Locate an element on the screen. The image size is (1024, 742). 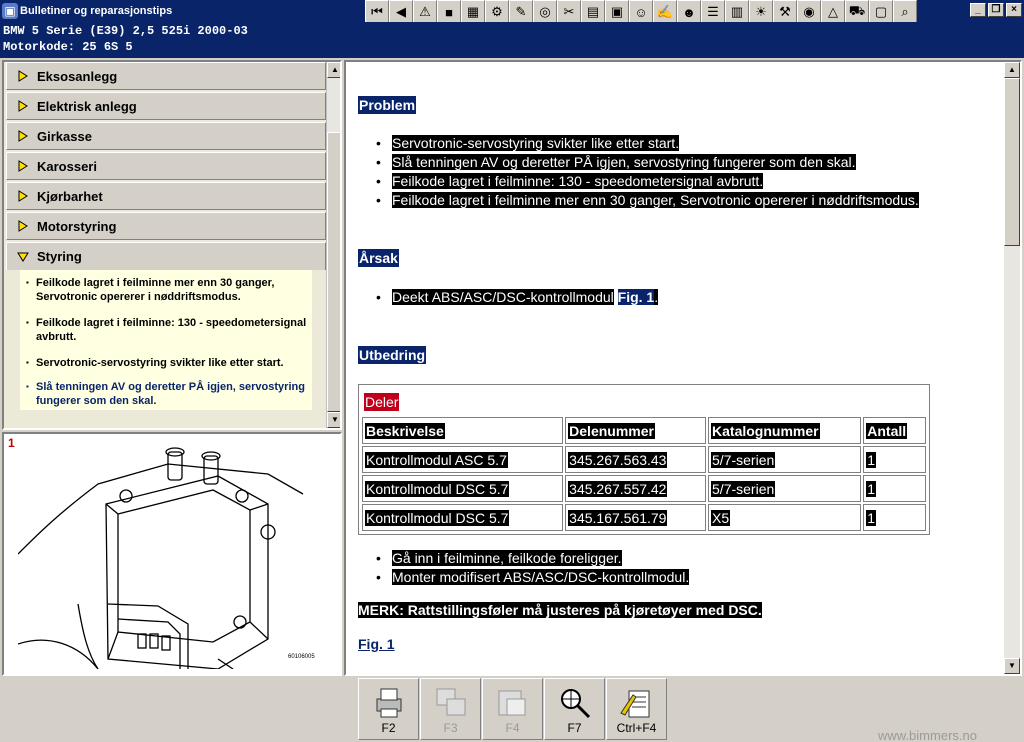
nav-scrollbar: ▲ ▼ is located at coordinates (333, 245).